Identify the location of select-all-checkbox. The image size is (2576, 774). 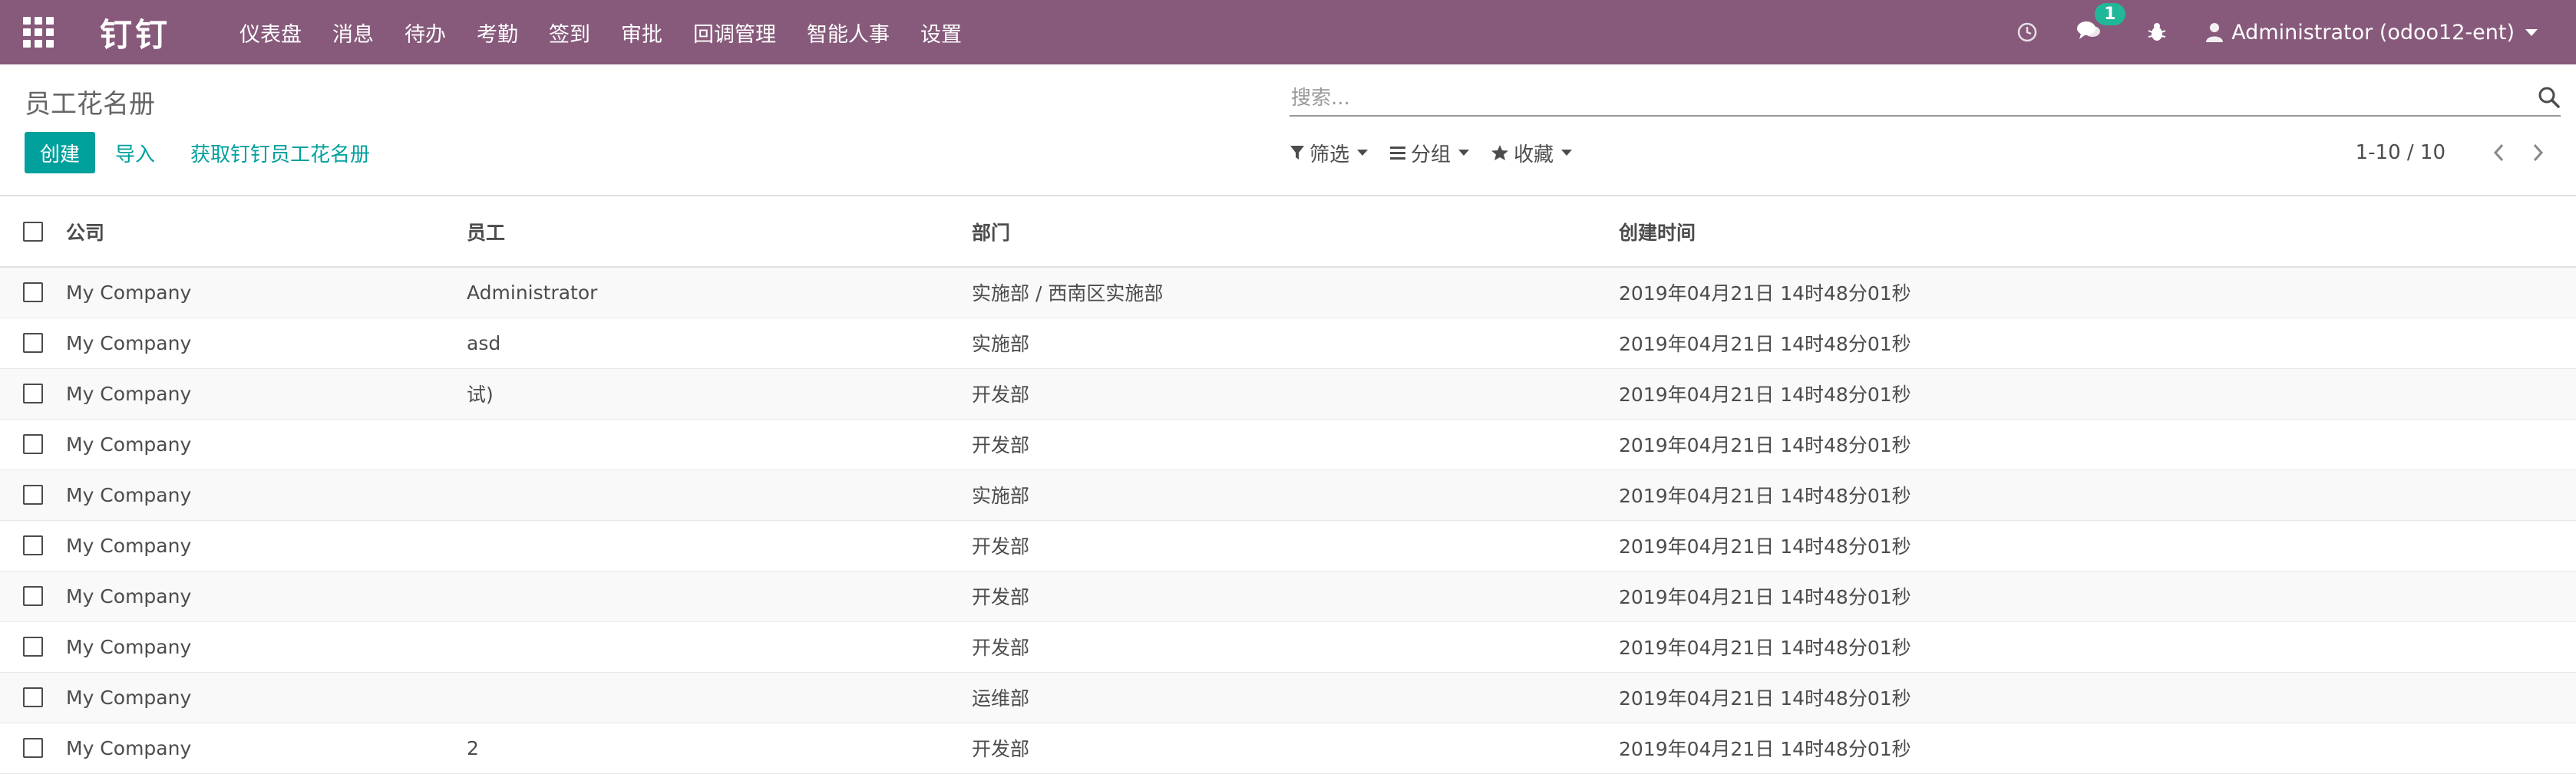
(33, 231).